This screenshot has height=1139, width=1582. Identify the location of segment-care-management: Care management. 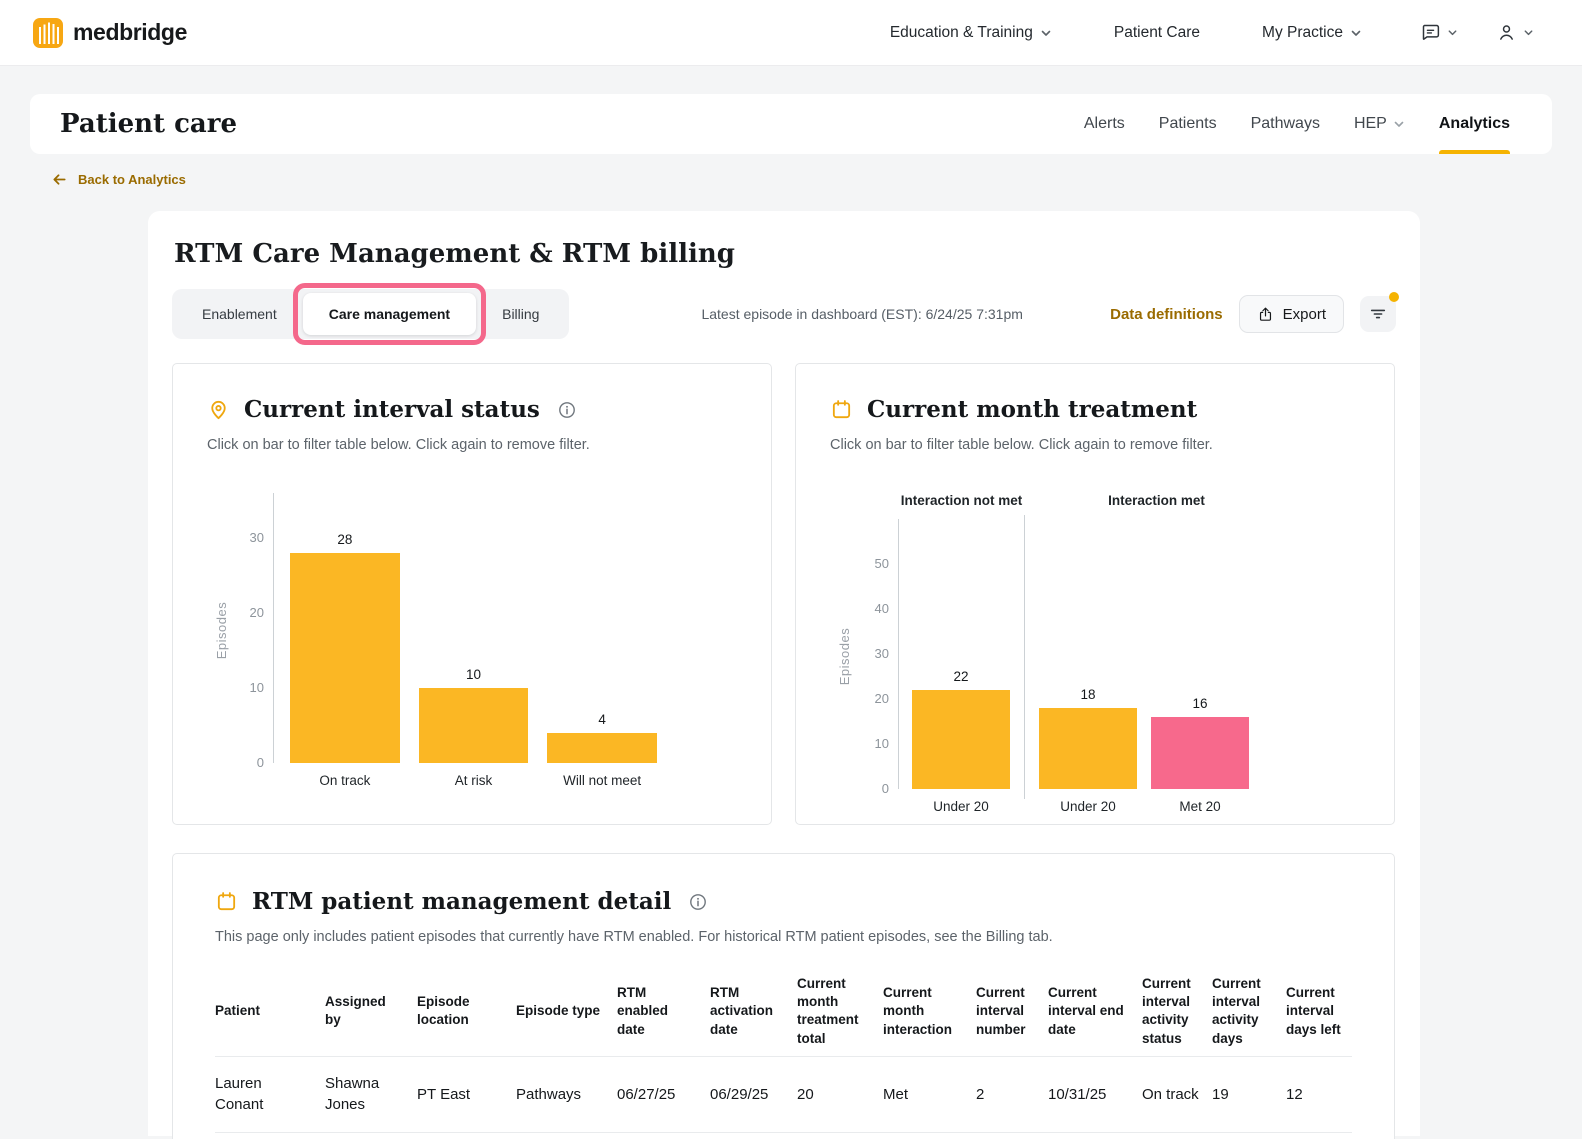
(389, 314).